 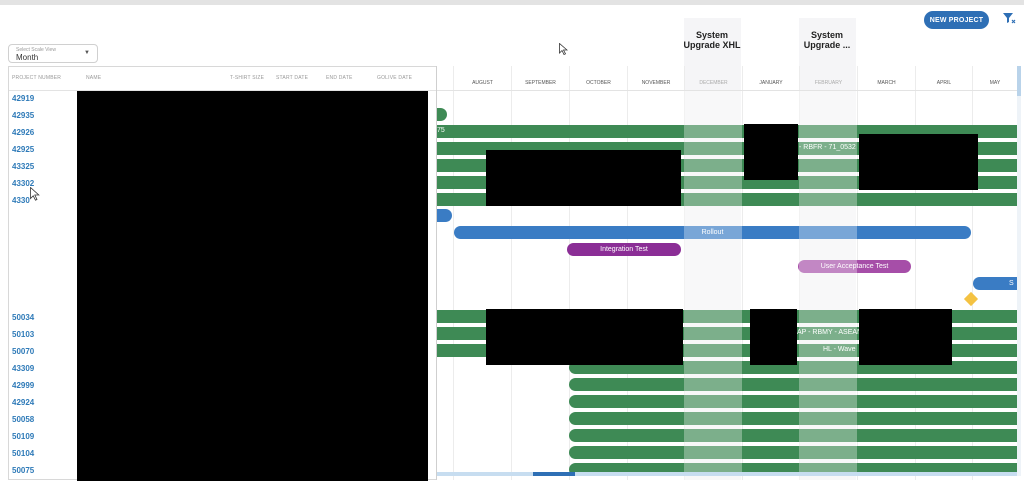 What do you see at coordinates (87, 53) in the screenshot?
I see `chevron-down-icon: ▼` at bounding box center [87, 53].